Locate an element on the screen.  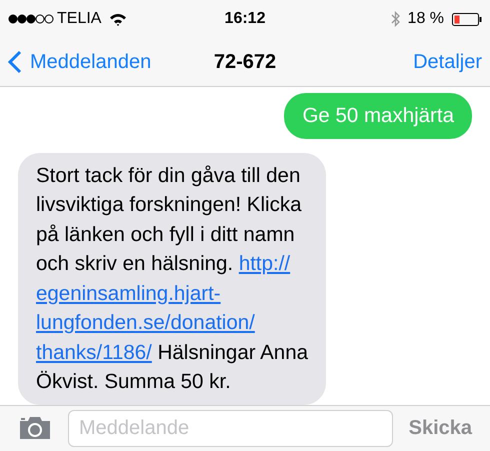
details-button: Detaljer is located at coordinates (447, 62).